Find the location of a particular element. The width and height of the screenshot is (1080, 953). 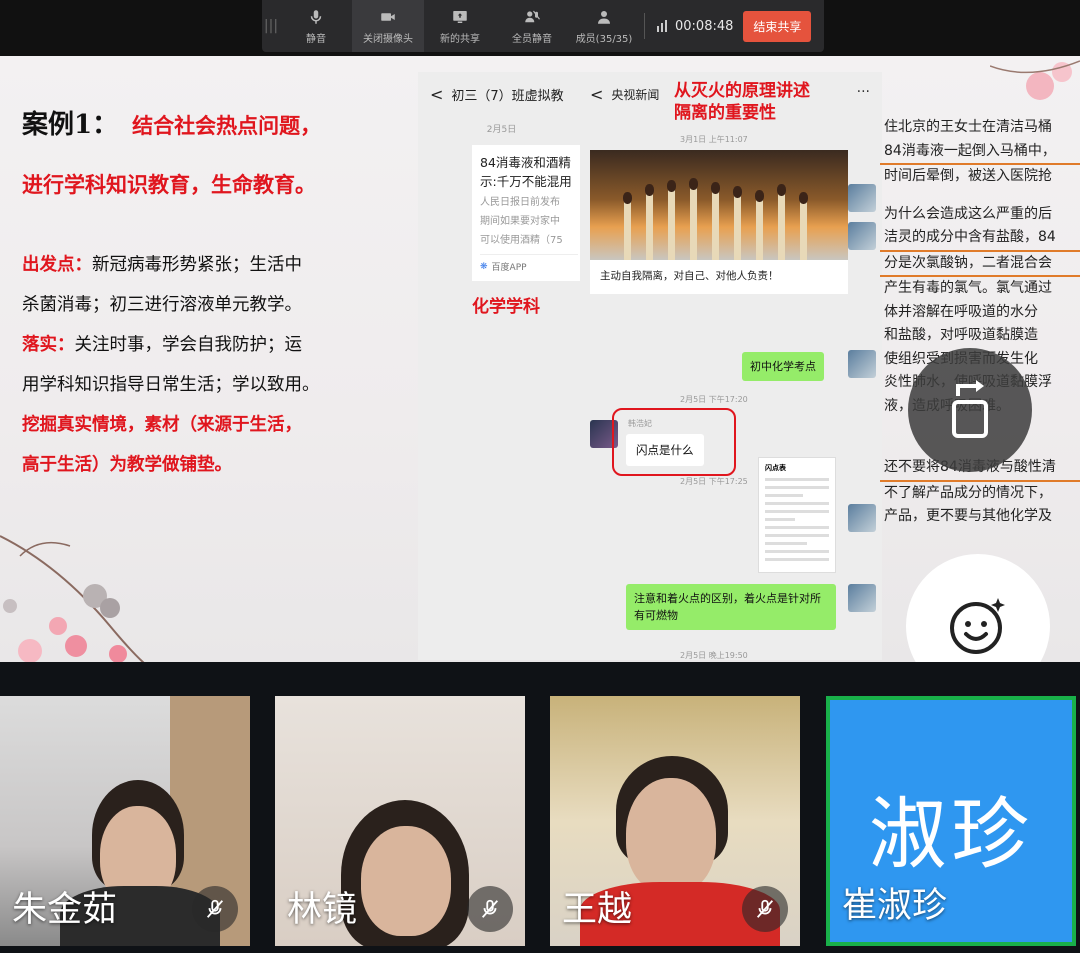

meeting-timer: 00:08:48 is located at coordinates (695, 26).